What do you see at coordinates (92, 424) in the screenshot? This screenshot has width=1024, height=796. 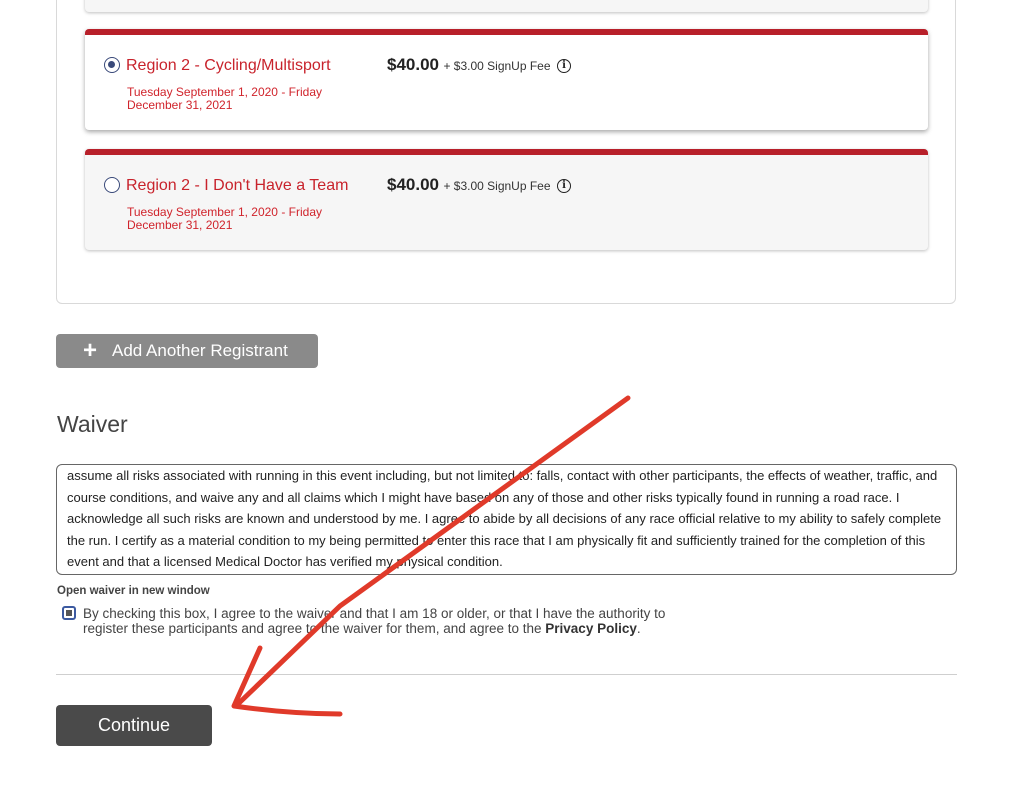 I see `waiver-heading: Waiver` at bounding box center [92, 424].